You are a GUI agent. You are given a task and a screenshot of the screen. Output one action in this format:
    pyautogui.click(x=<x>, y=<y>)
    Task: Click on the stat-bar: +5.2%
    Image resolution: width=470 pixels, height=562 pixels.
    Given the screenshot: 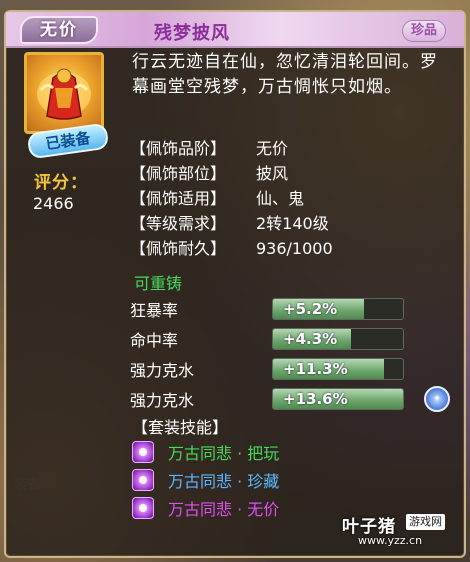 What is the action you would take?
    pyautogui.click(x=338, y=309)
    